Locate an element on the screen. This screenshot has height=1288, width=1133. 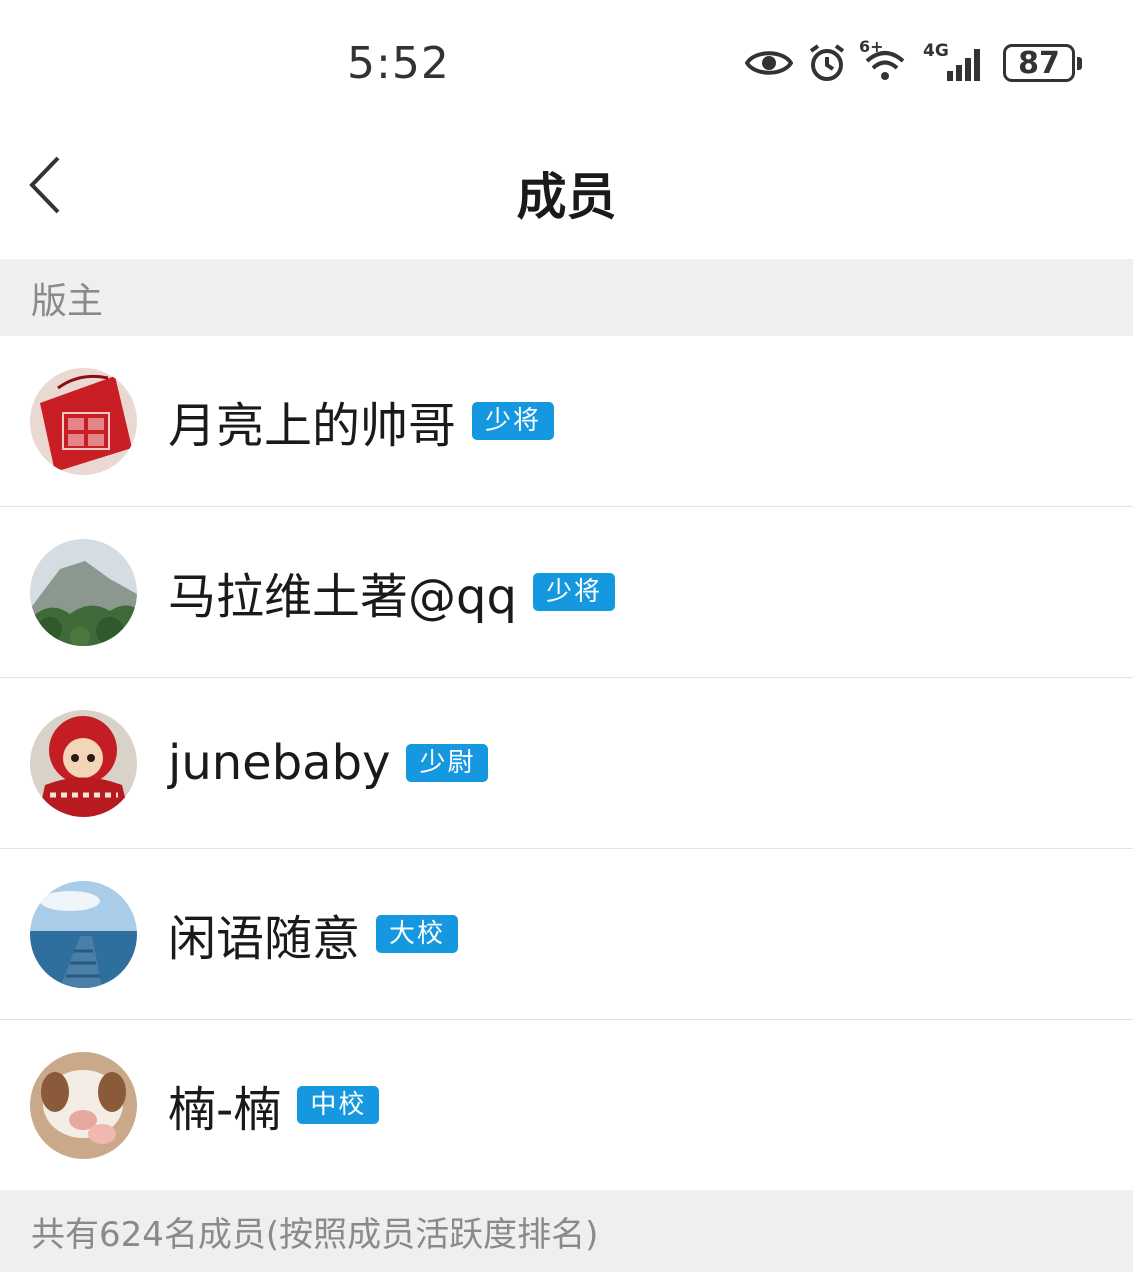
wifi-label: 6+ is located at coordinates (871, 46).